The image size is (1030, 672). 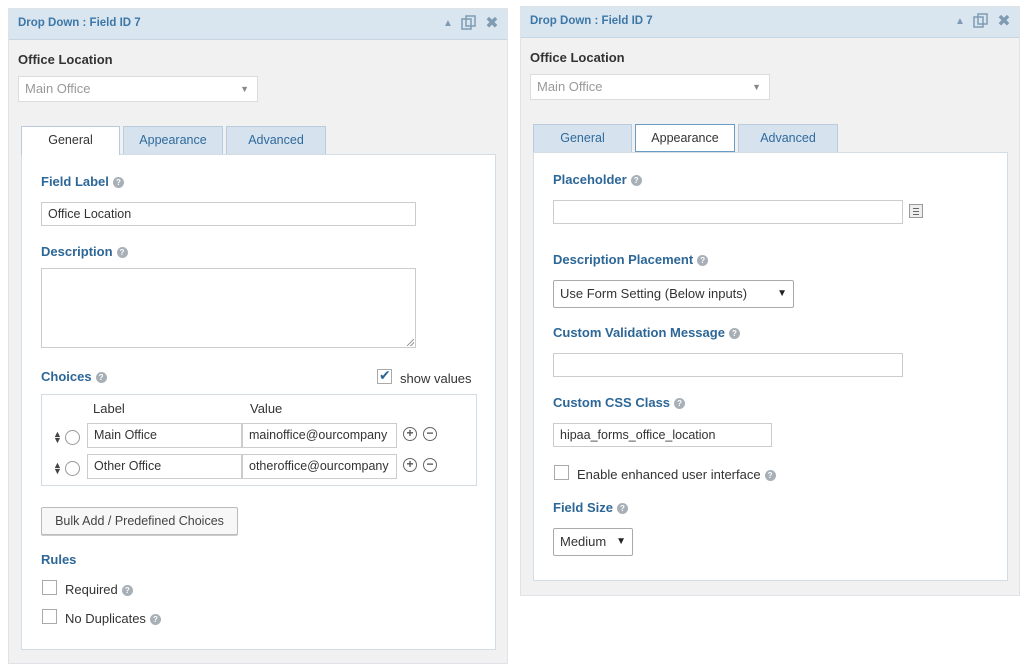 What do you see at coordinates (916, 211) in the screenshot?
I see `merge-tag-icon` at bounding box center [916, 211].